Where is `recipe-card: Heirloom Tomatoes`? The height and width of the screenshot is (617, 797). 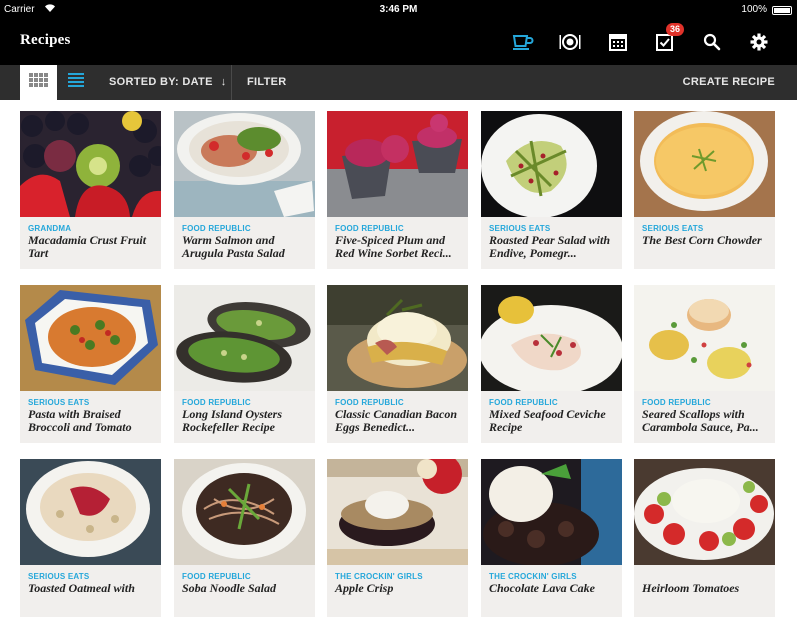
recipe-card: Heirloom Tomatoes is located at coordinates (704, 538).